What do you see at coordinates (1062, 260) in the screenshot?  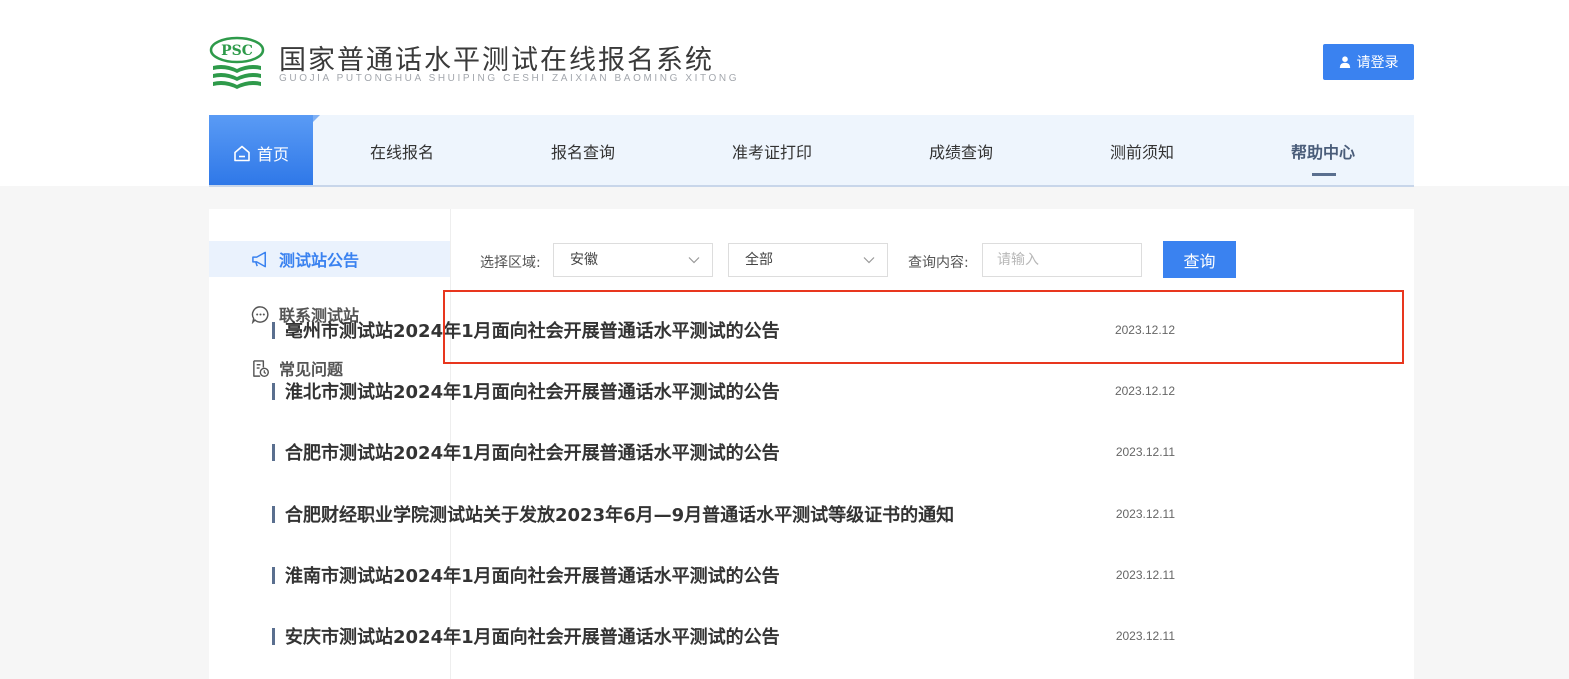 I see `search-input` at bounding box center [1062, 260].